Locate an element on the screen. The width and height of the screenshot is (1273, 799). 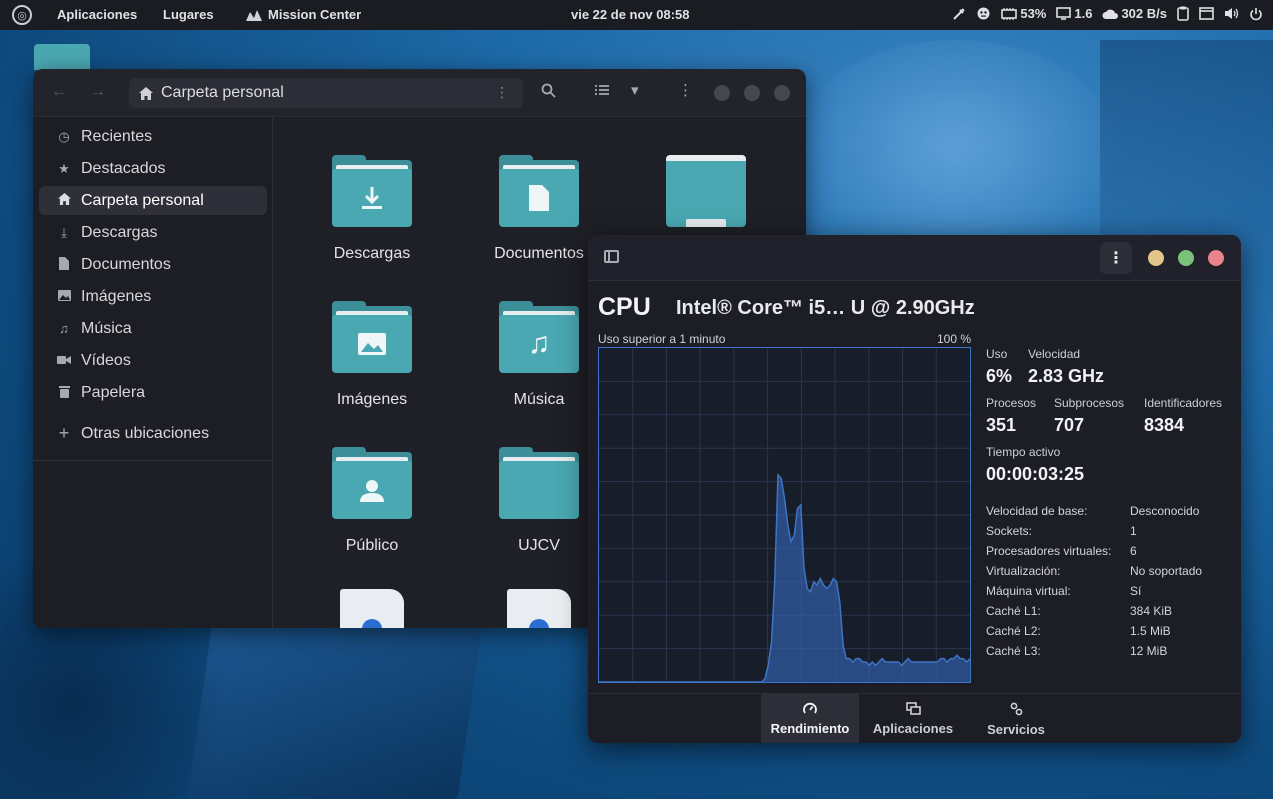
folder-publico: Público is located at coordinates (372, 501).